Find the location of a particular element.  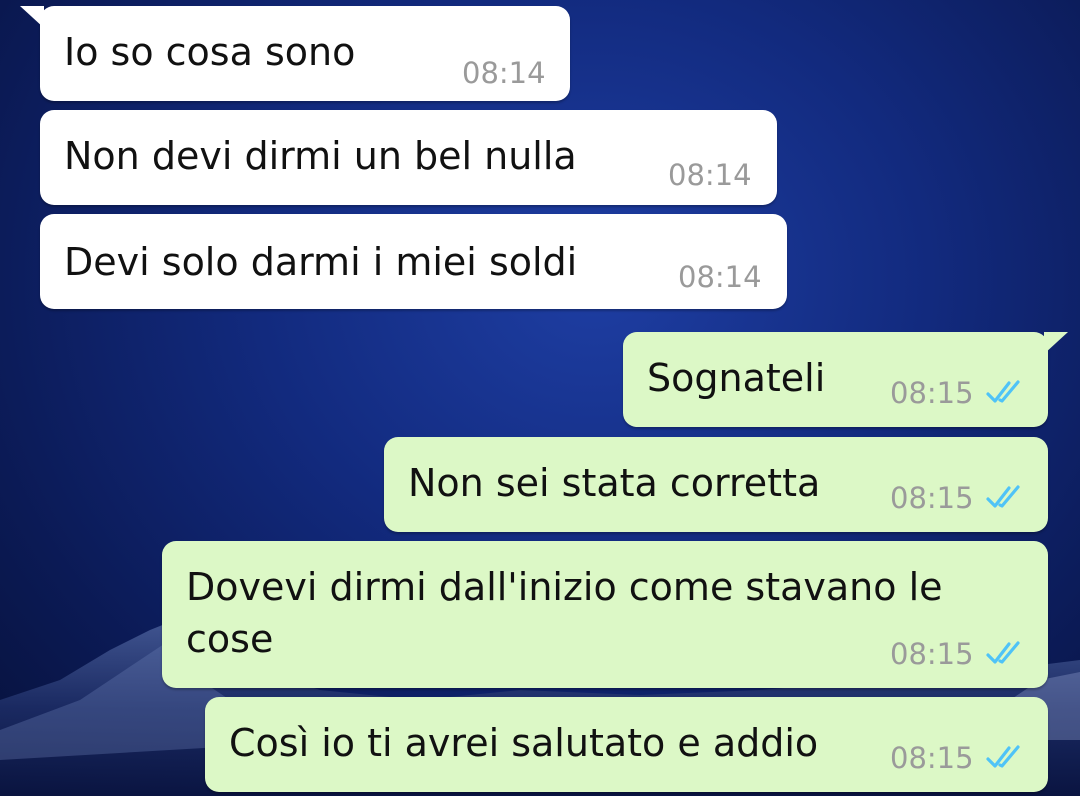

message-text: Non devi dirmi un bel nulla is located at coordinates (320, 156).